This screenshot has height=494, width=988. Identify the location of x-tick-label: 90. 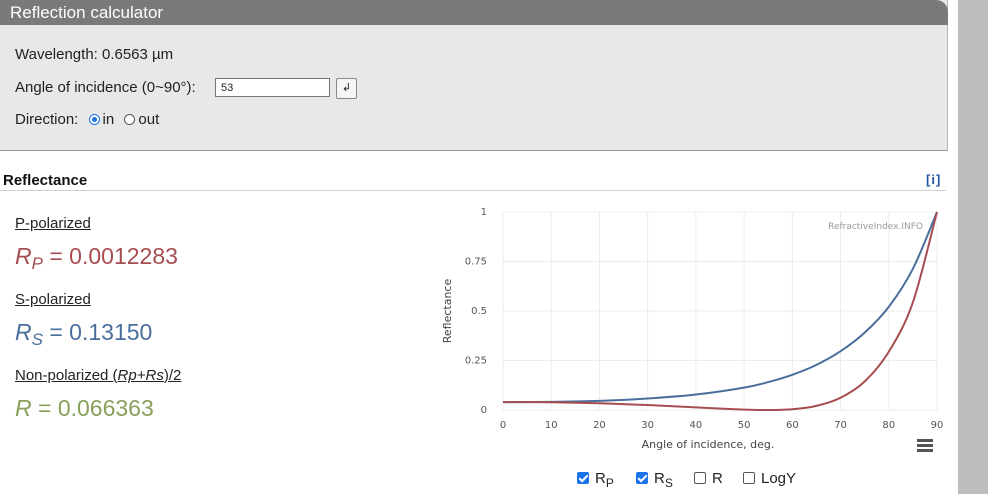
(937, 425).